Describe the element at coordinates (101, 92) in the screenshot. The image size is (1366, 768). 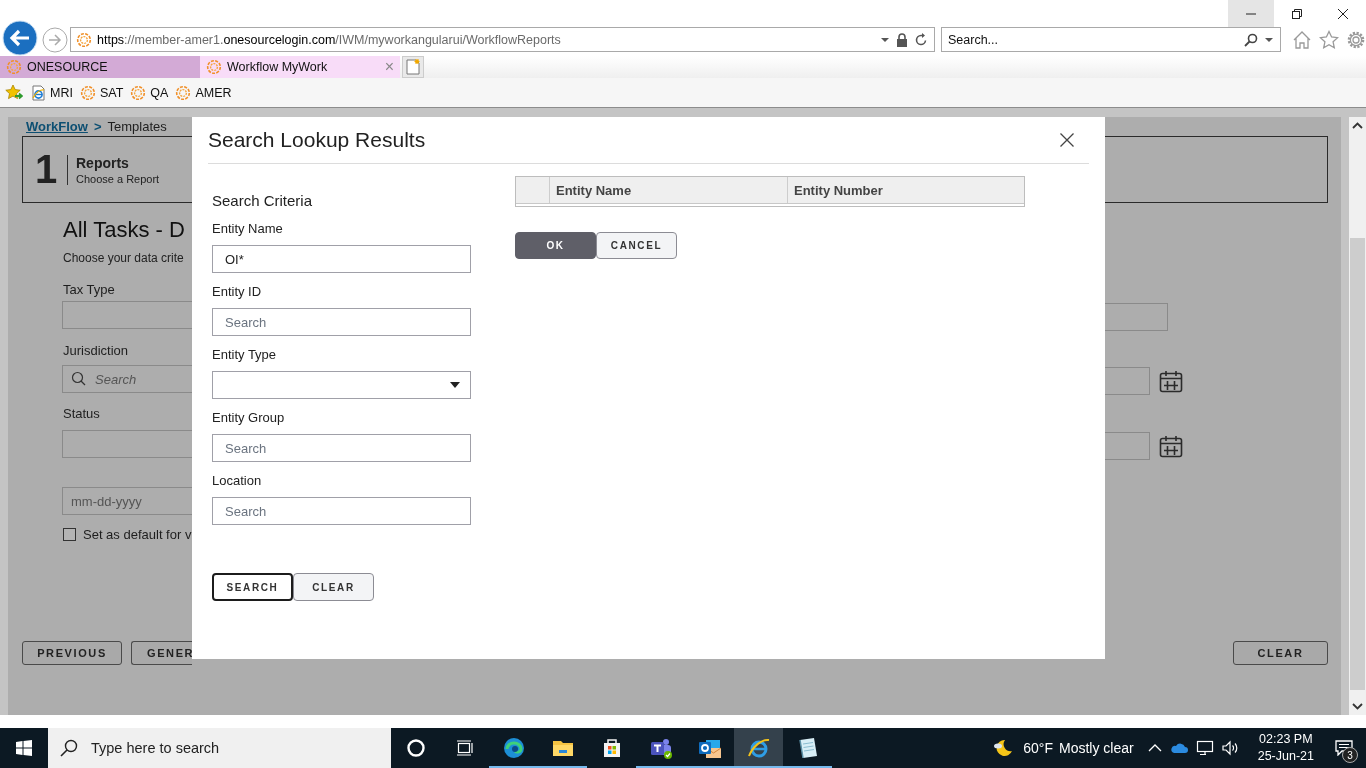
I see `favorite-link: SAT` at that location.